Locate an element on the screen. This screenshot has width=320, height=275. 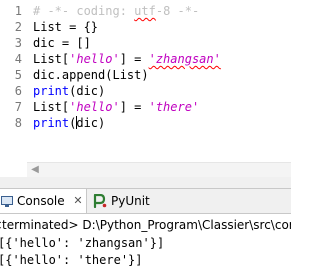
comment-token: -8 -*- is located at coordinates (177, 11).